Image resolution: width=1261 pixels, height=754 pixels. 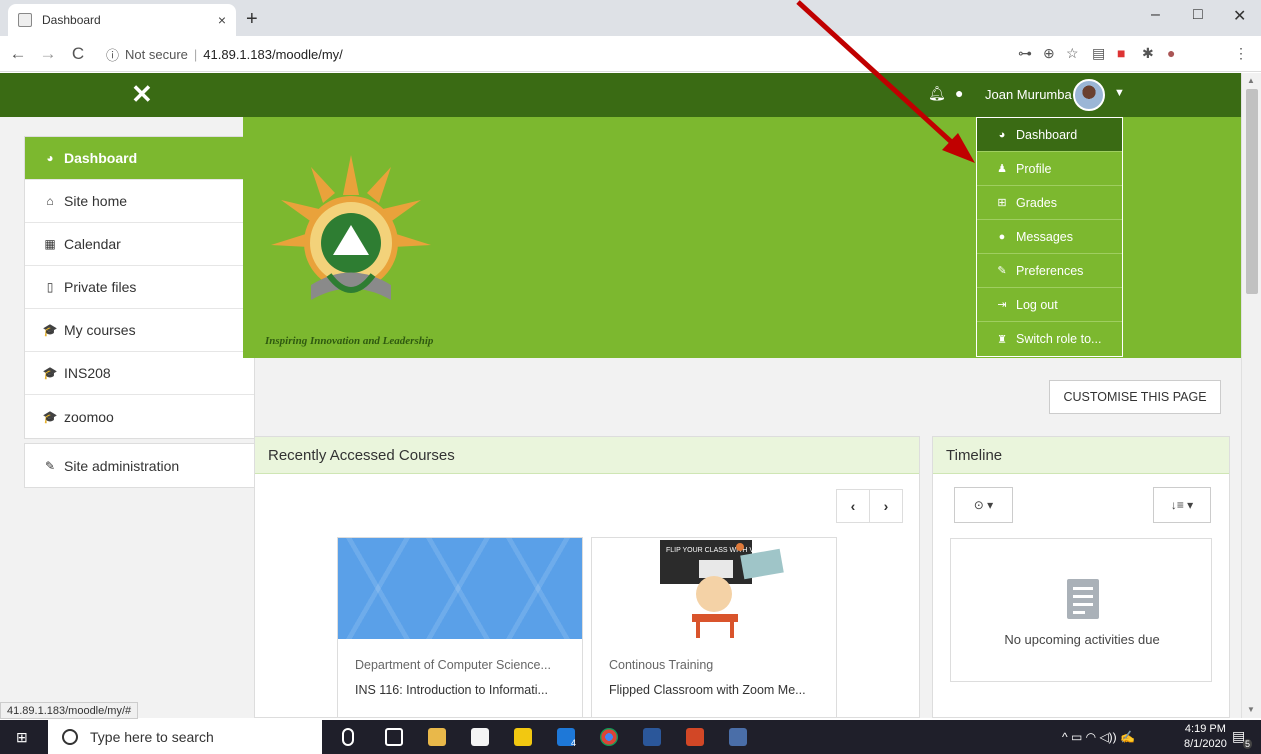 What do you see at coordinates (1135, 397) in the screenshot?
I see `customise-page-button: CUSTOMISE THIS PAGE` at bounding box center [1135, 397].